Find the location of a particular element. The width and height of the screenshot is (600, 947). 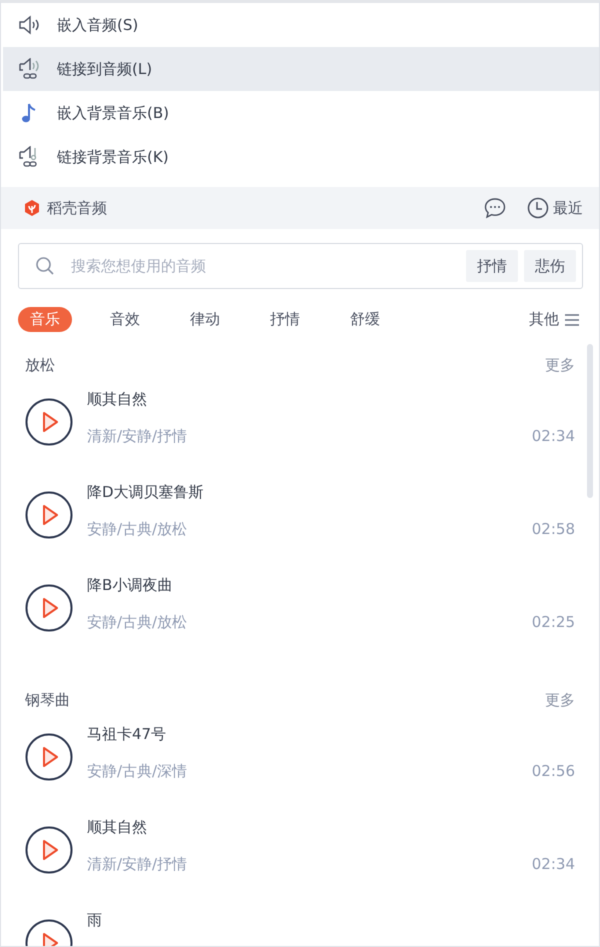

track-duration: 02:56 is located at coordinates (553, 771).